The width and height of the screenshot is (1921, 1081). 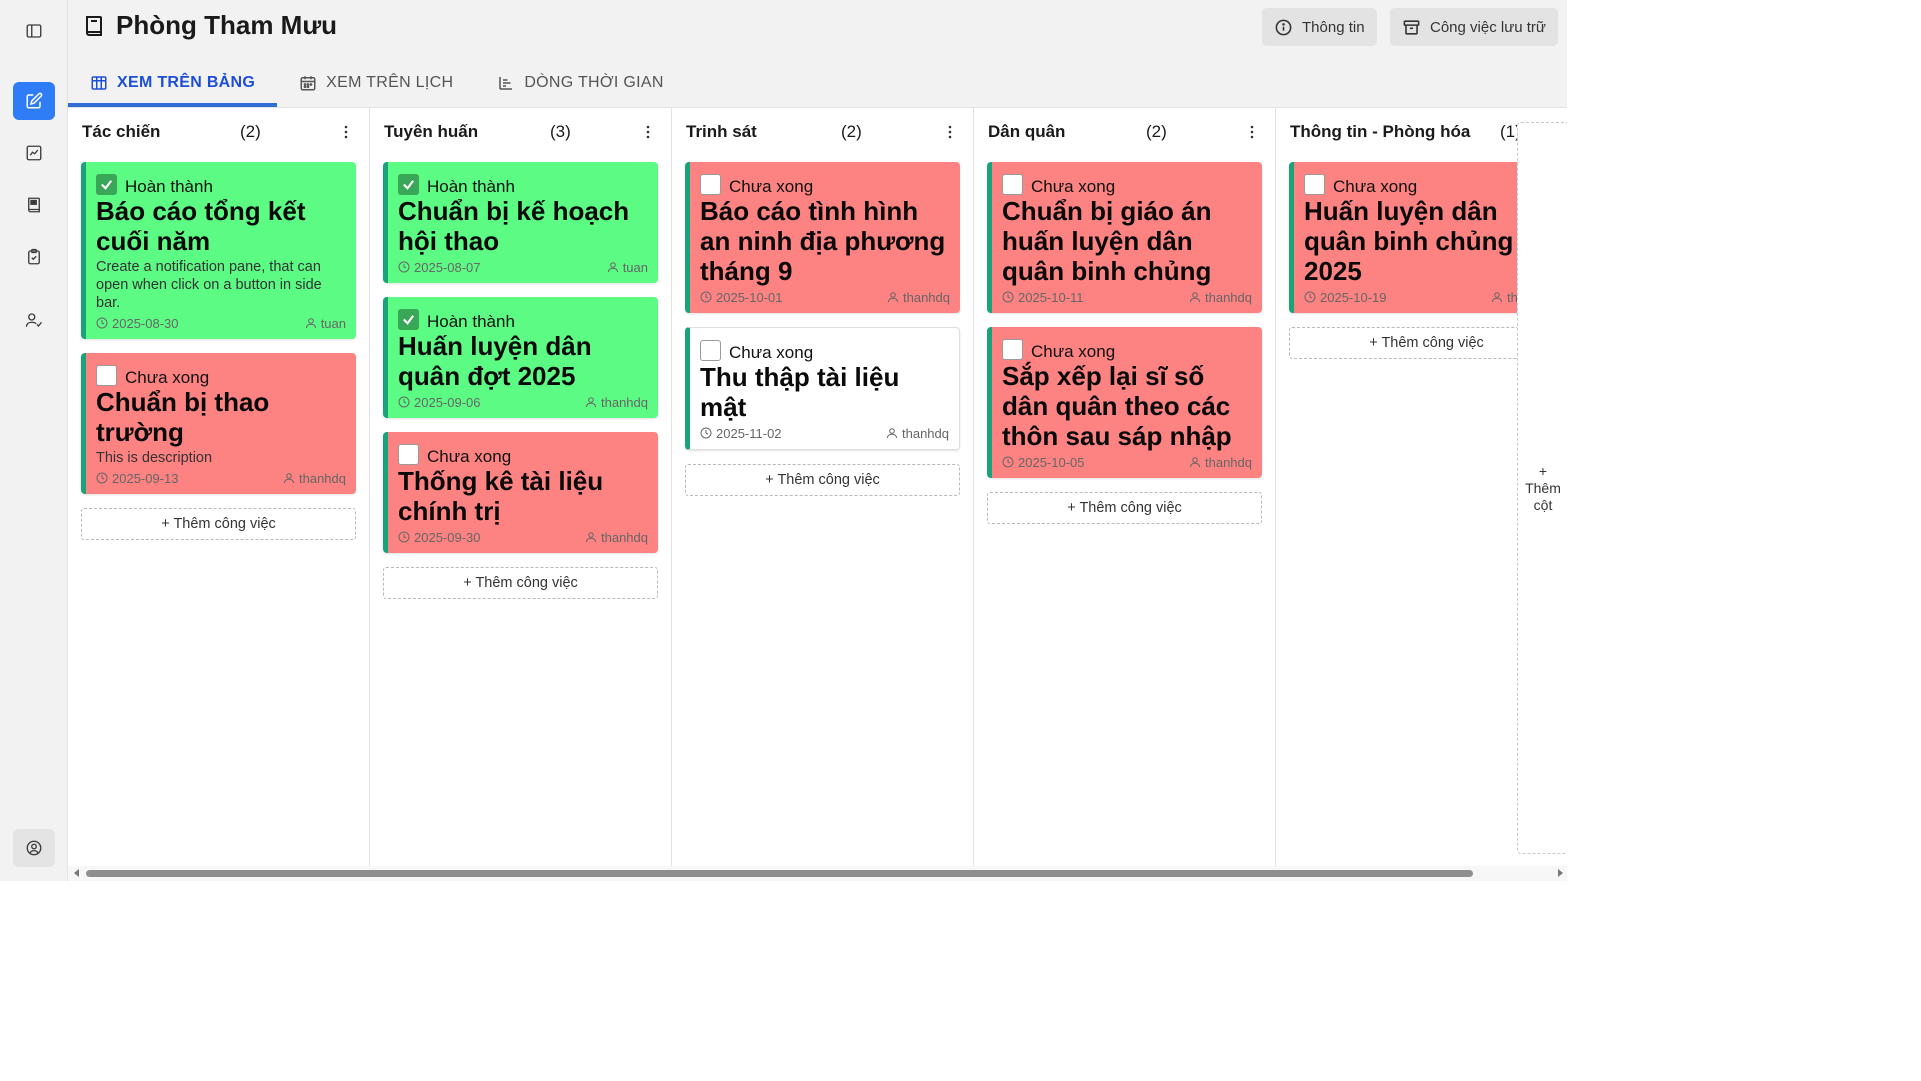 What do you see at coordinates (34, 257) in the screenshot?
I see `clipboard-check-icon` at bounding box center [34, 257].